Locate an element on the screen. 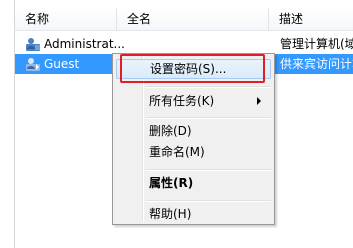 The height and width of the screenshot is (248, 353). guest-user-icon is located at coordinates (33, 64).